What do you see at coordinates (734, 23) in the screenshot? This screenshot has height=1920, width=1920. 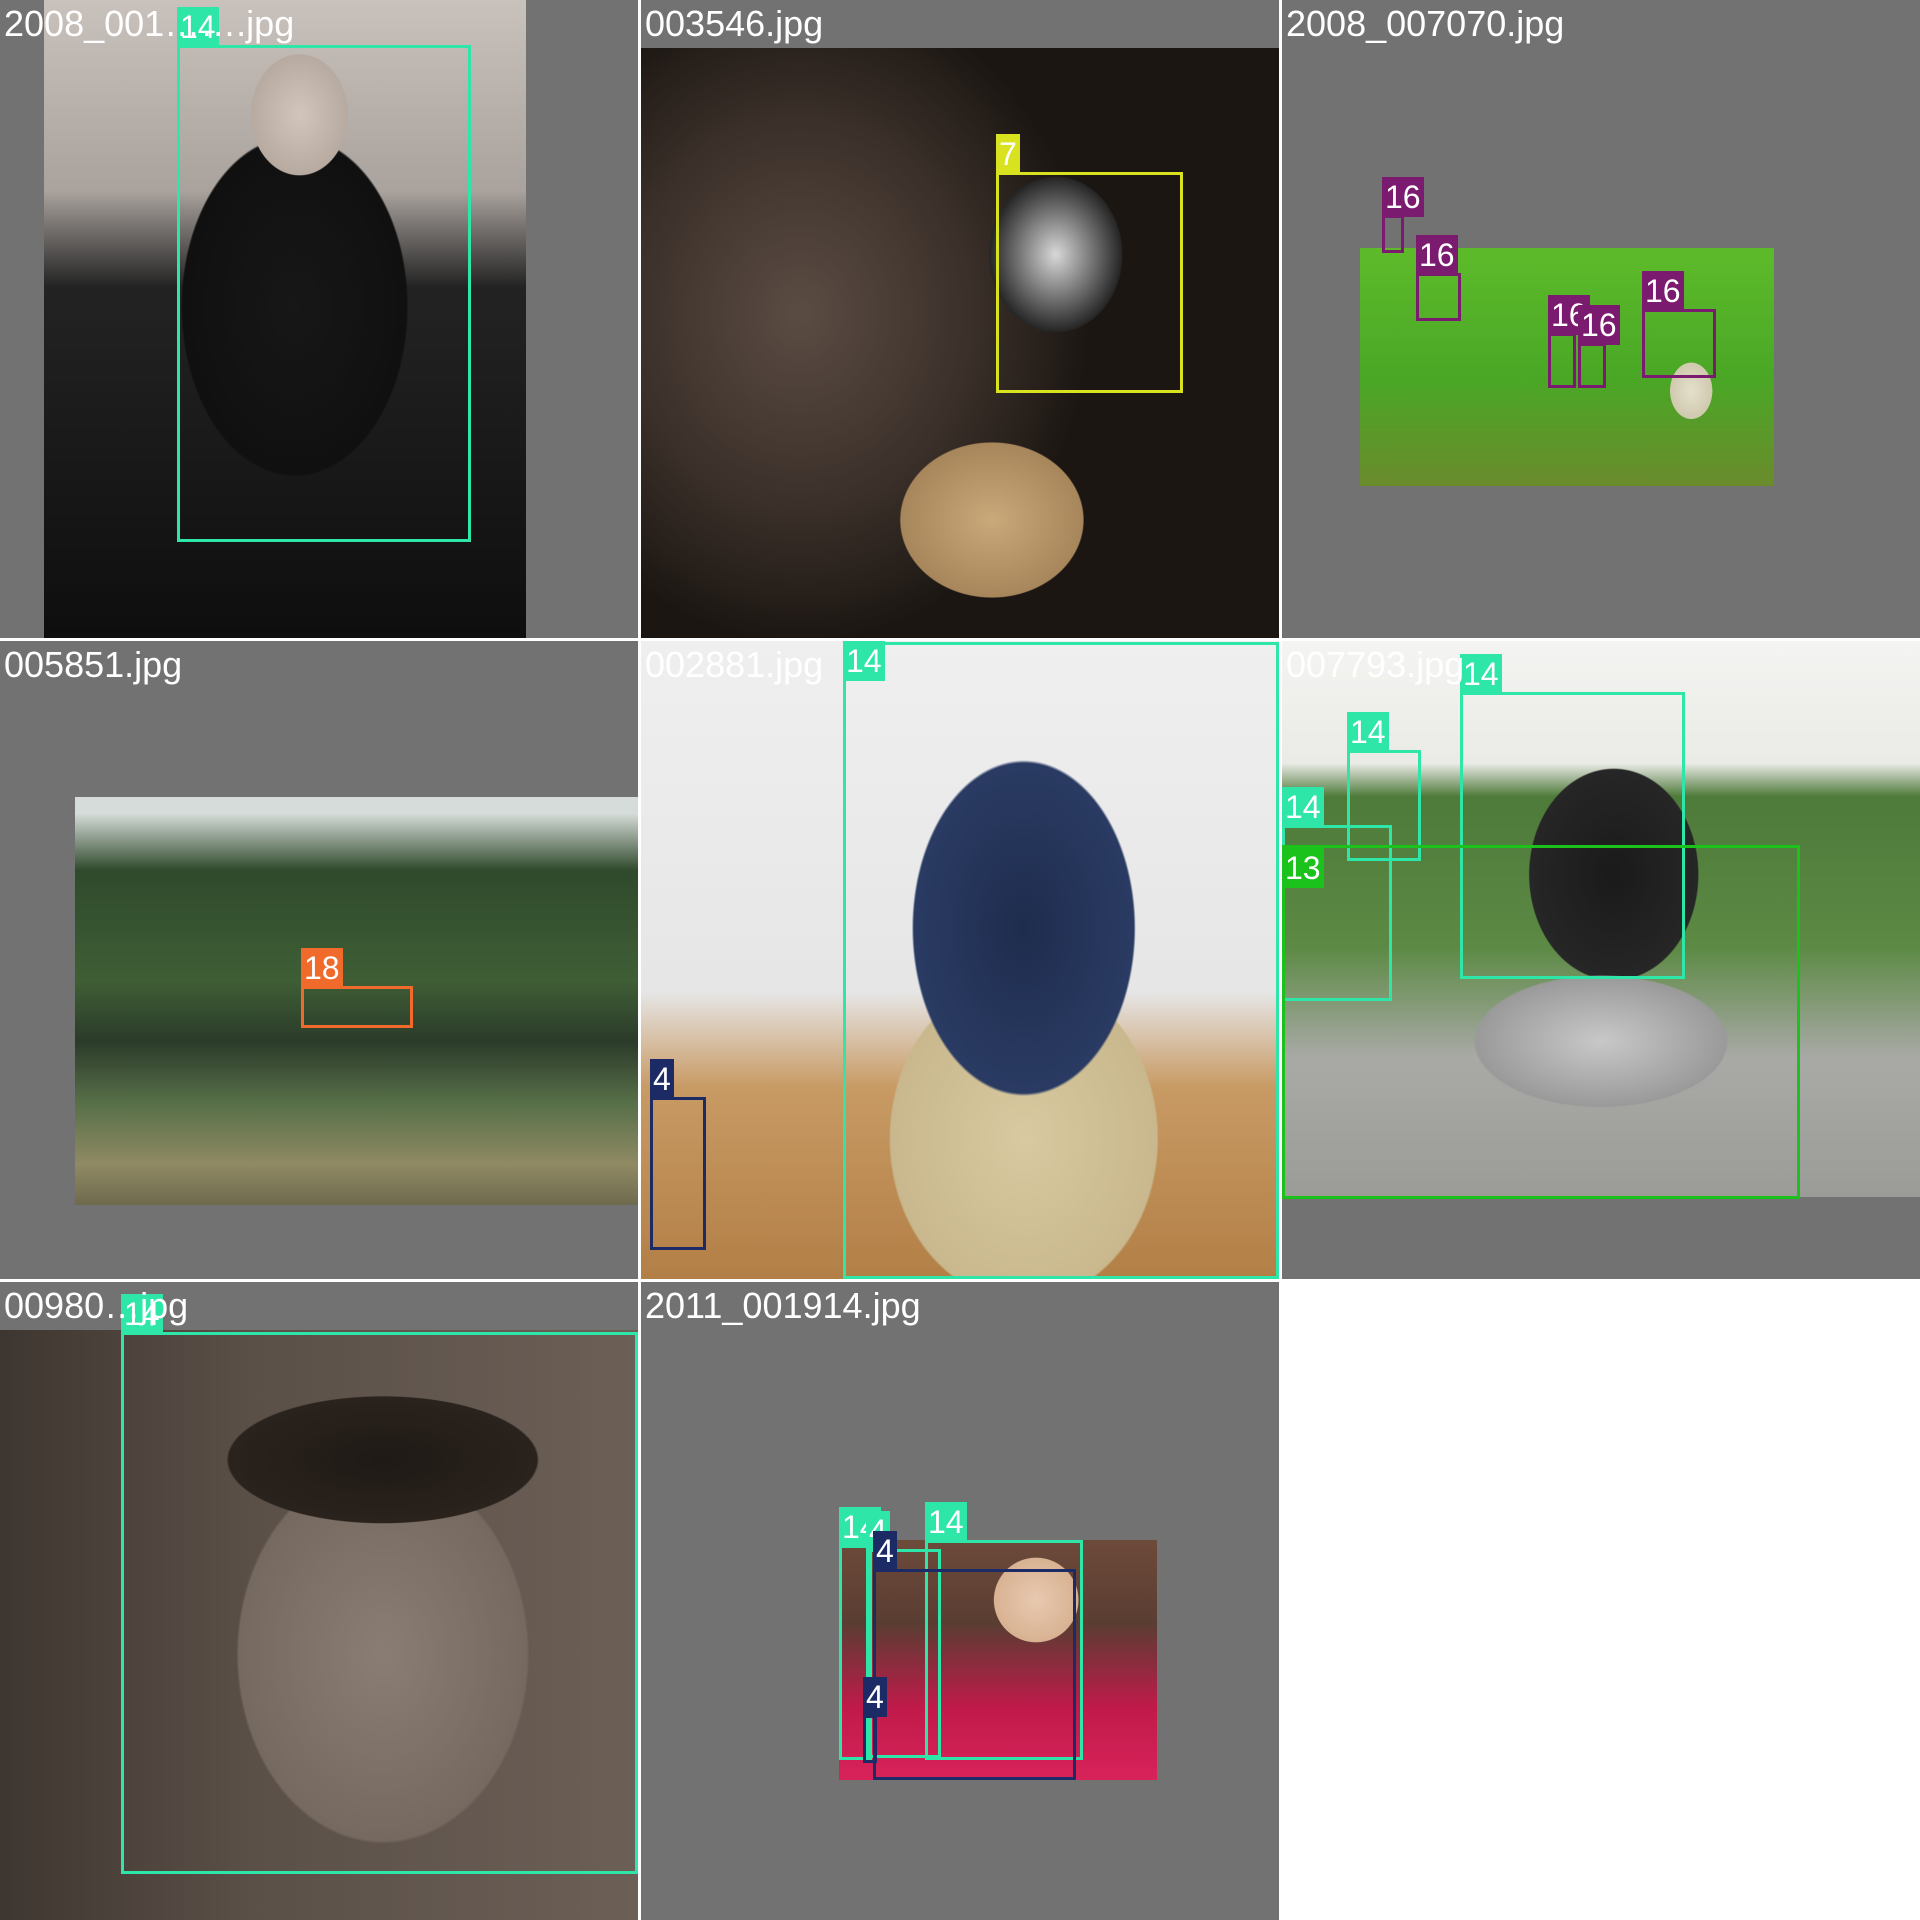 I see `image-filename: 003546.jpg` at bounding box center [734, 23].